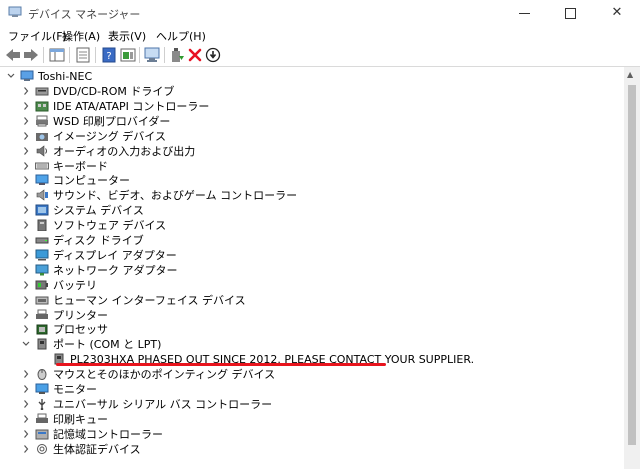  Describe the element at coordinates (310, 449) in the screenshot. I see `tree-category: 生体認証デバイス` at that location.